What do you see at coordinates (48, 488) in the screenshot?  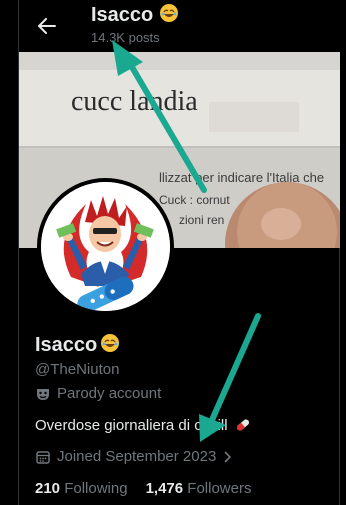 I see `following-count: 210` at bounding box center [48, 488].